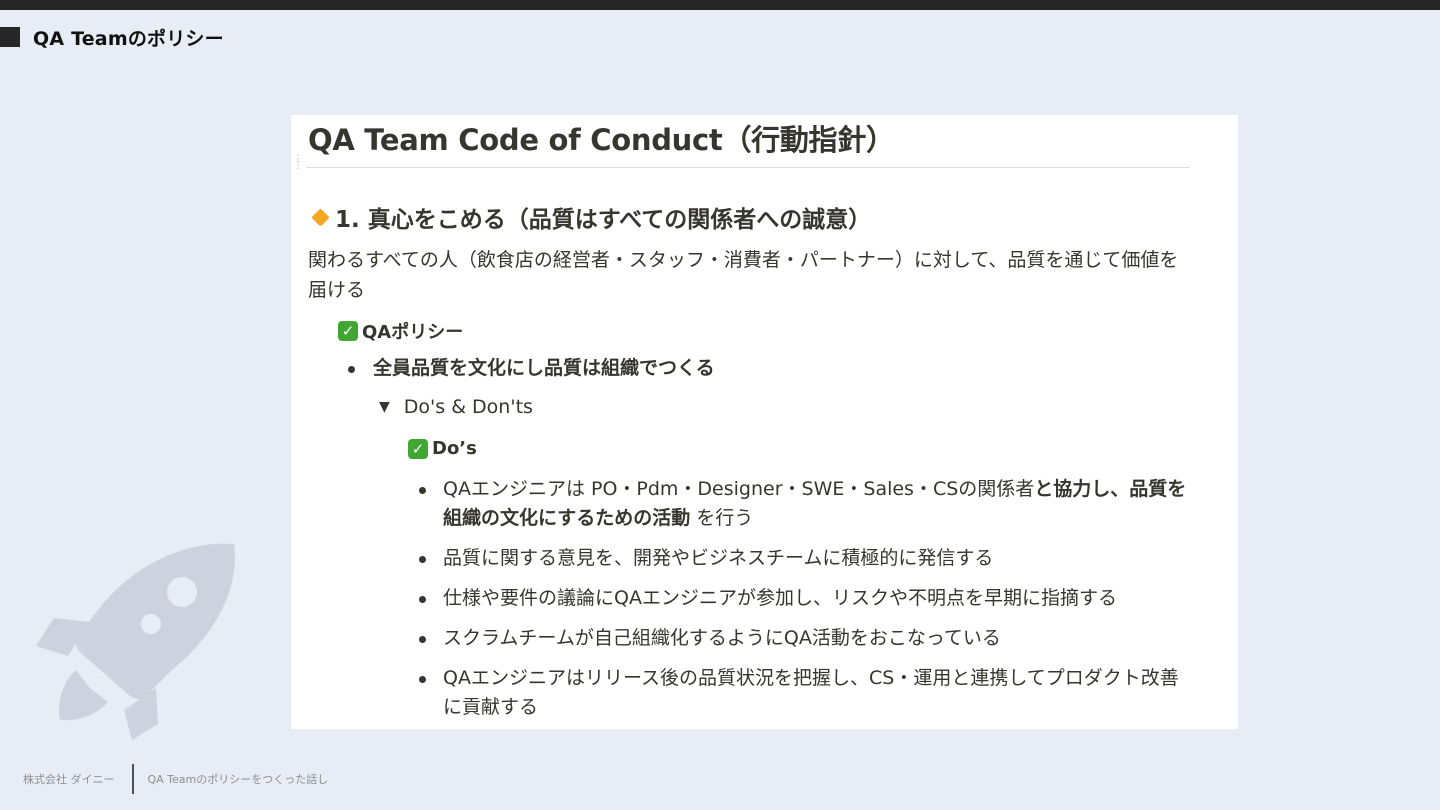 This screenshot has width=1440, height=810. Describe the element at coordinates (603, 220) in the screenshot. I see `section-heading-text: 1. 真心をこめる（品質はすべての関係者への誠意）` at that location.